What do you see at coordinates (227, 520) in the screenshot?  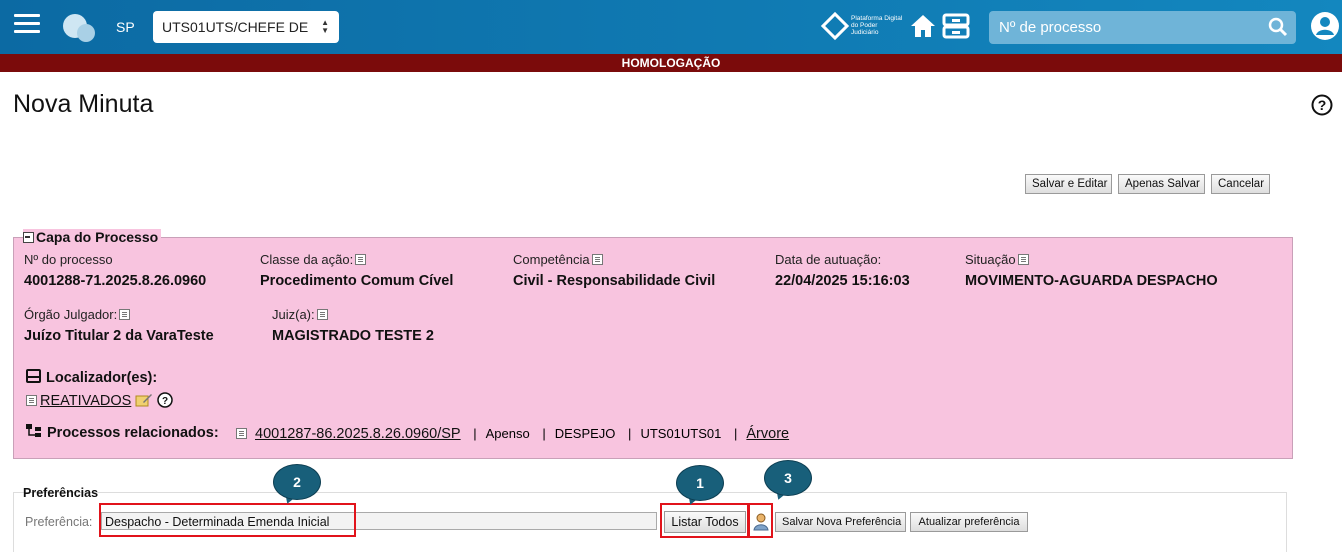 I see `highlight-box-preference` at bounding box center [227, 520].